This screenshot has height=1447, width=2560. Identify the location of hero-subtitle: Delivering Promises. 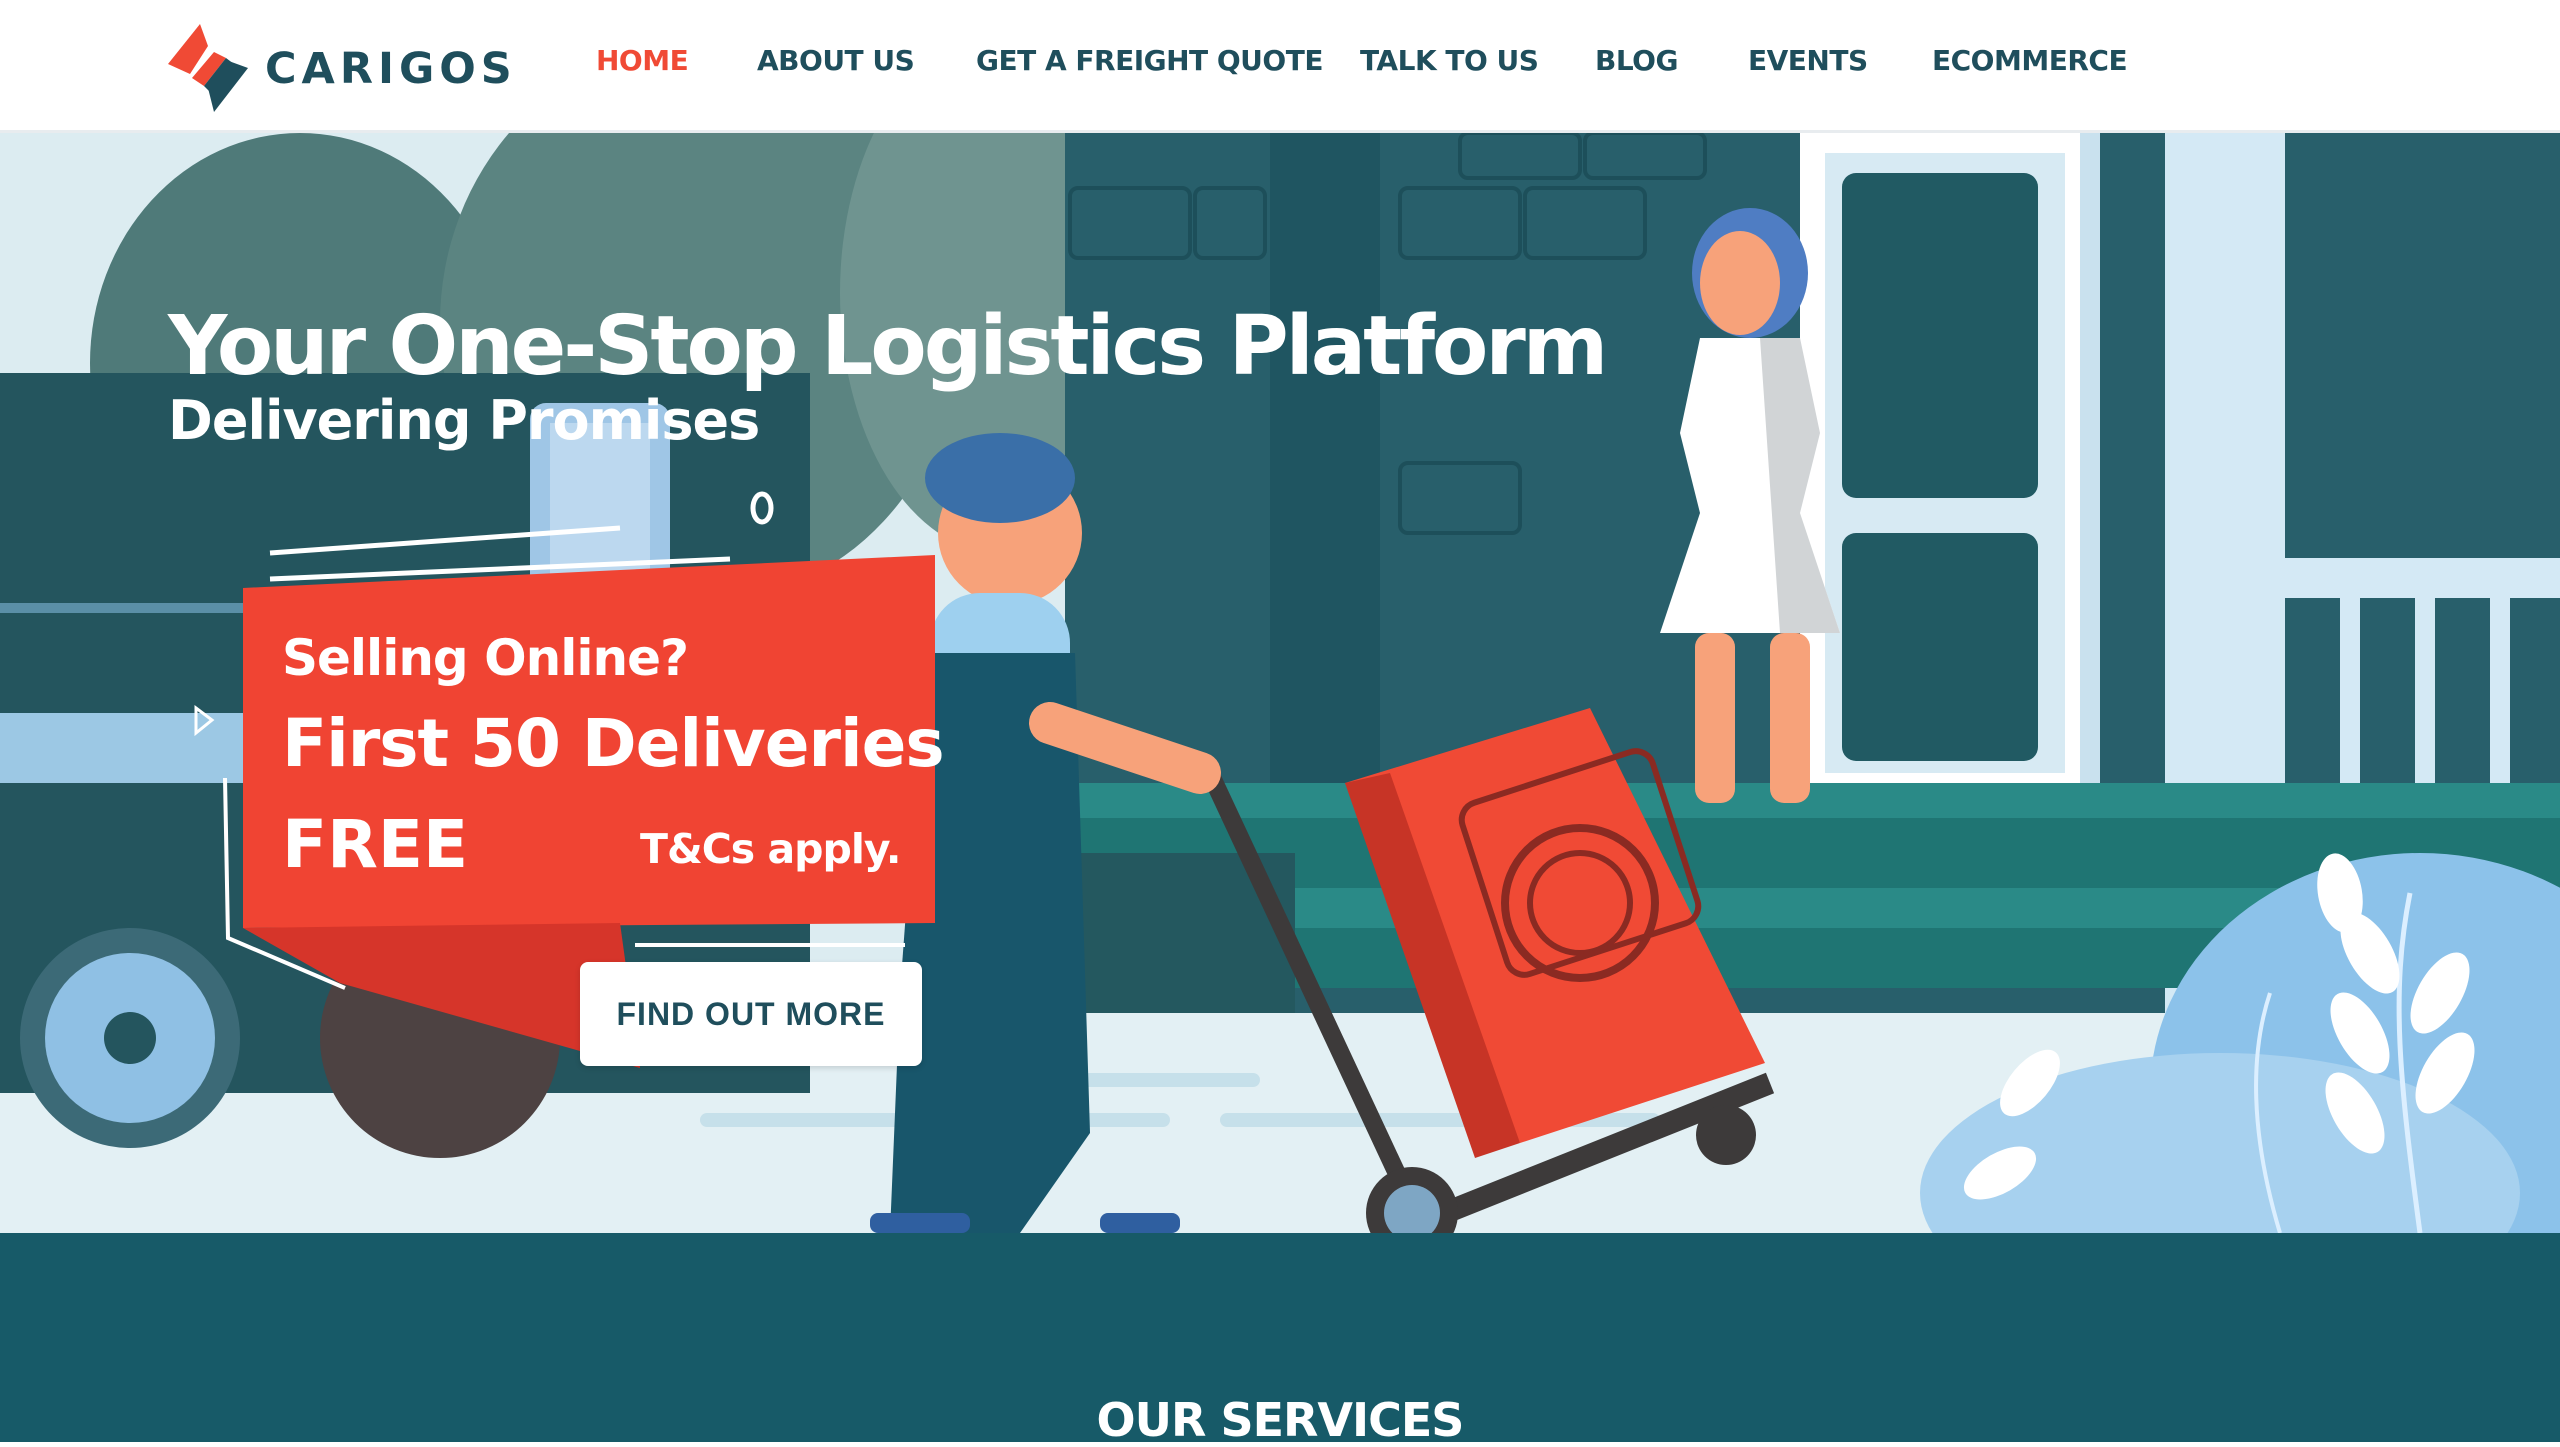
(464, 420).